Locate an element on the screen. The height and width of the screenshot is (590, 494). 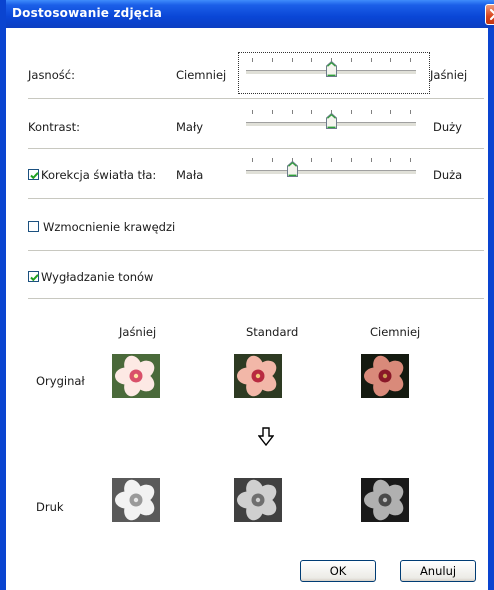
original-standard-image is located at coordinates (258, 376).